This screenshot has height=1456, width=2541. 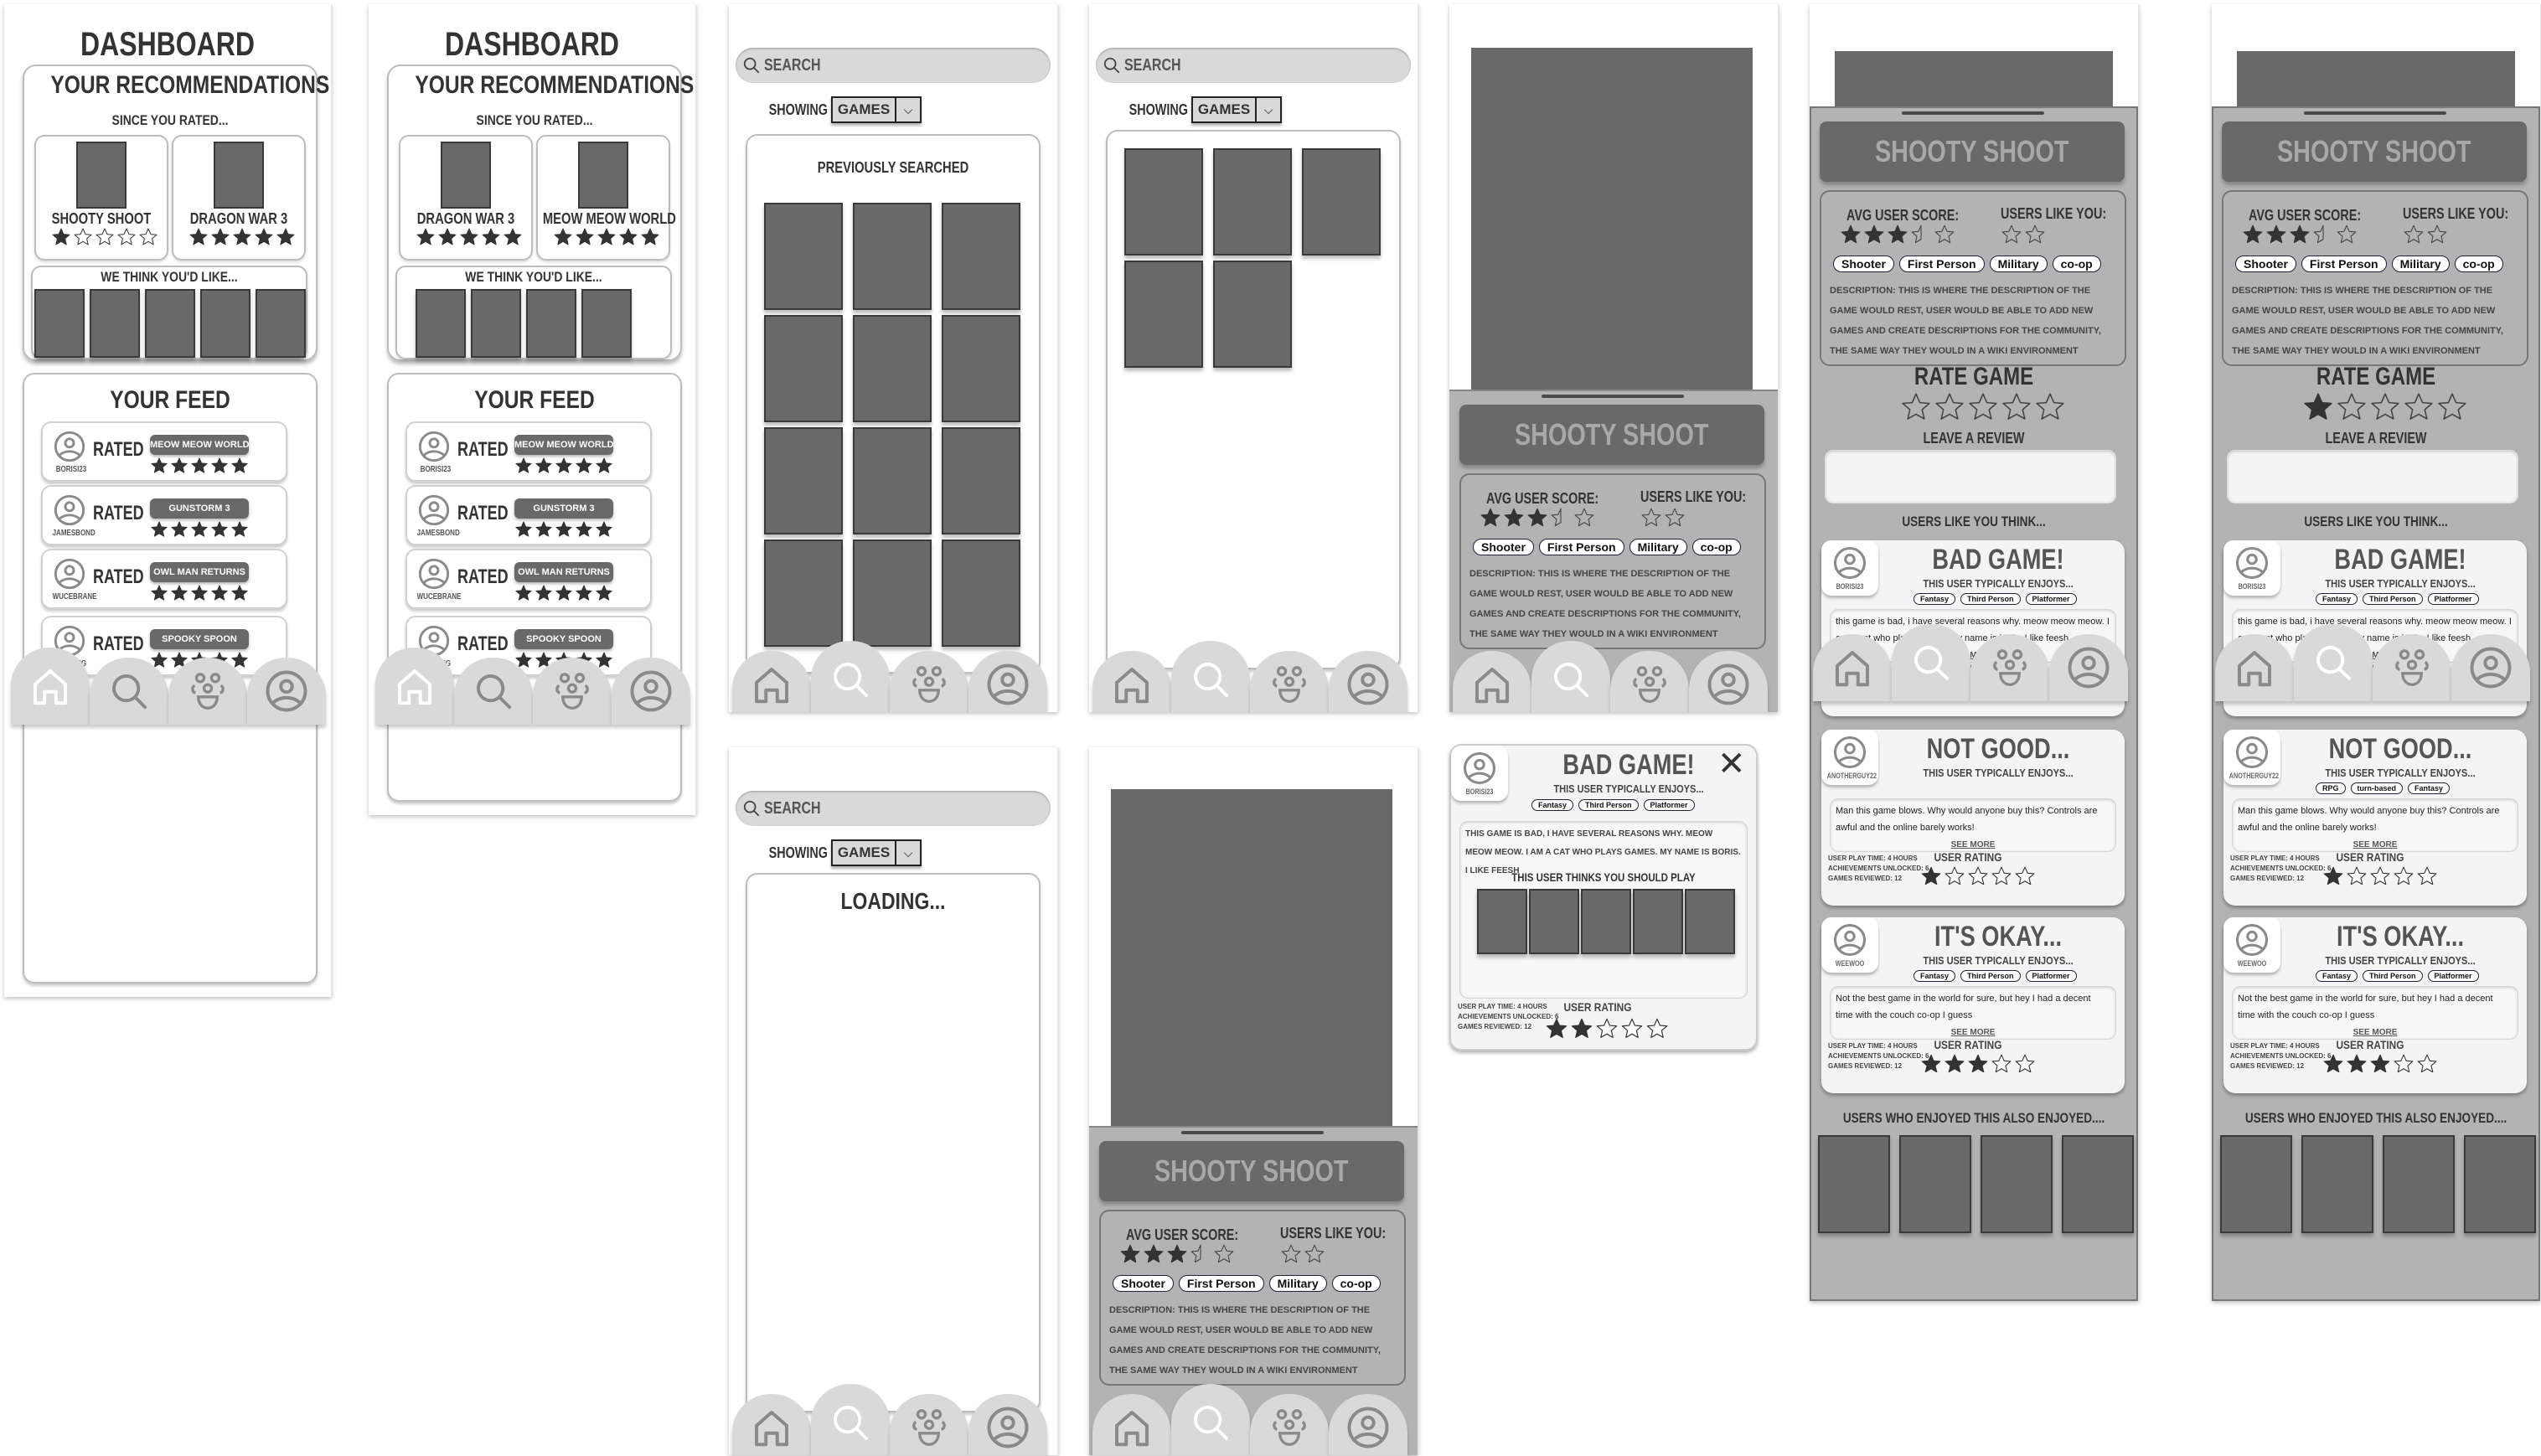 What do you see at coordinates (200, 508) in the screenshot?
I see `feed-game-badge: GUNSTORM 3` at bounding box center [200, 508].